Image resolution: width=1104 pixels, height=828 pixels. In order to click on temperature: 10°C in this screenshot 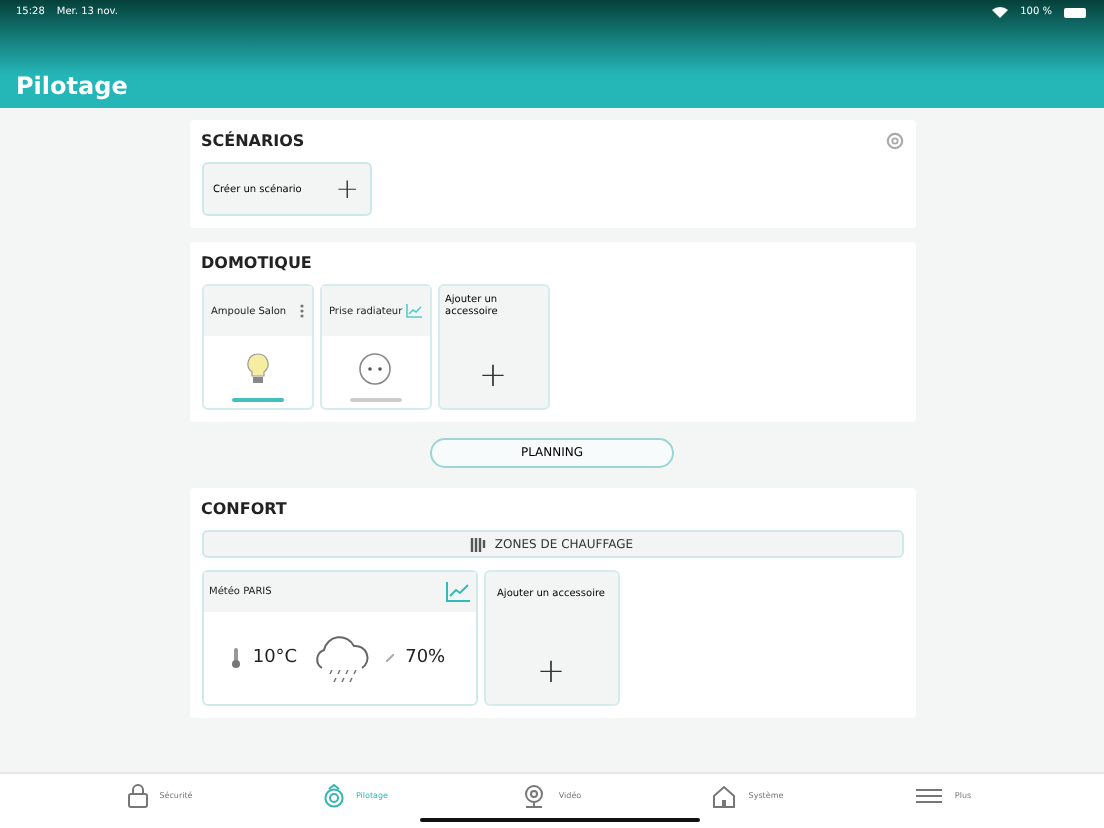, I will do `click(275, 658)`.